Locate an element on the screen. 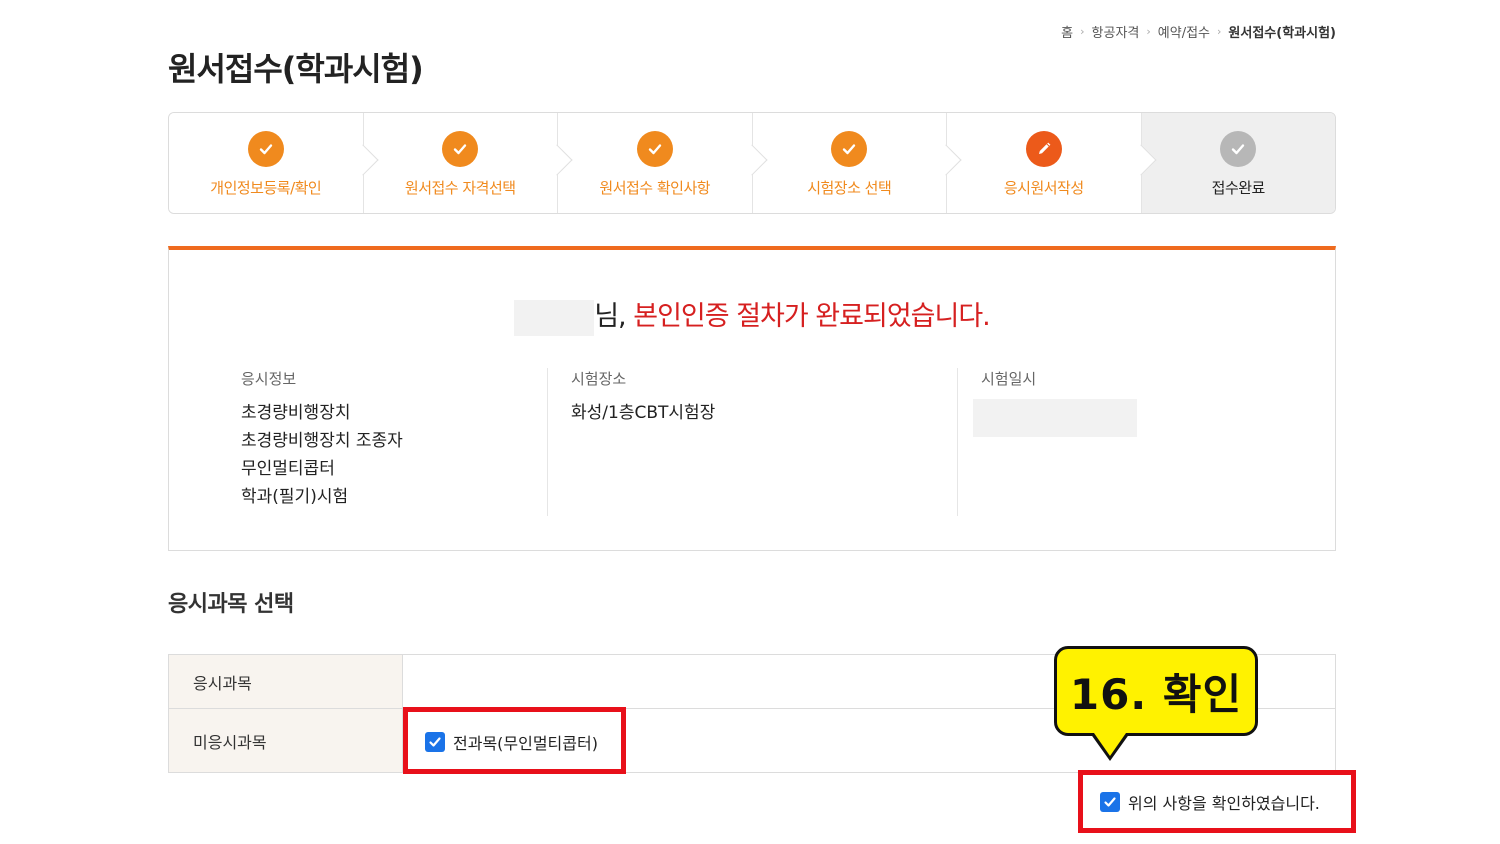 The height and width of the screenshot is (844, 1500). step-label: 시험장소 선택 is located at coordinates (849, 188).